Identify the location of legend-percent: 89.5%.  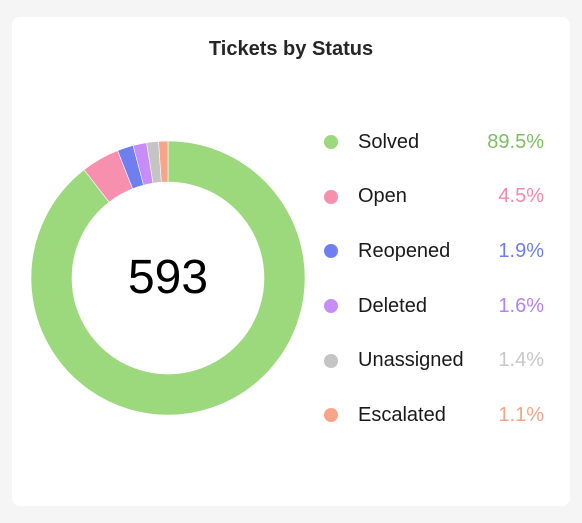
(515, 141).